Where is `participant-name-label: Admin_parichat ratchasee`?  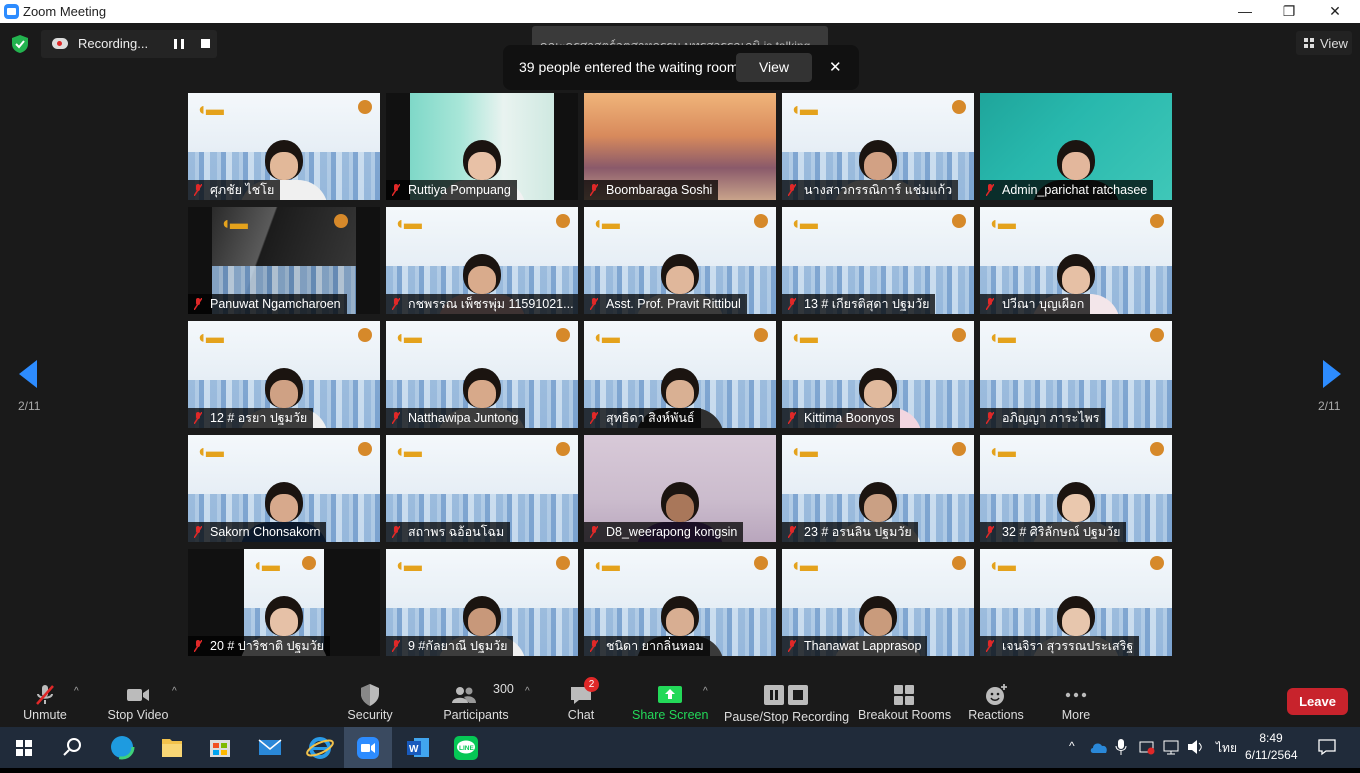
participant-name-label: Admin_parichat ratchasee is located at coordinates (1067, 190).